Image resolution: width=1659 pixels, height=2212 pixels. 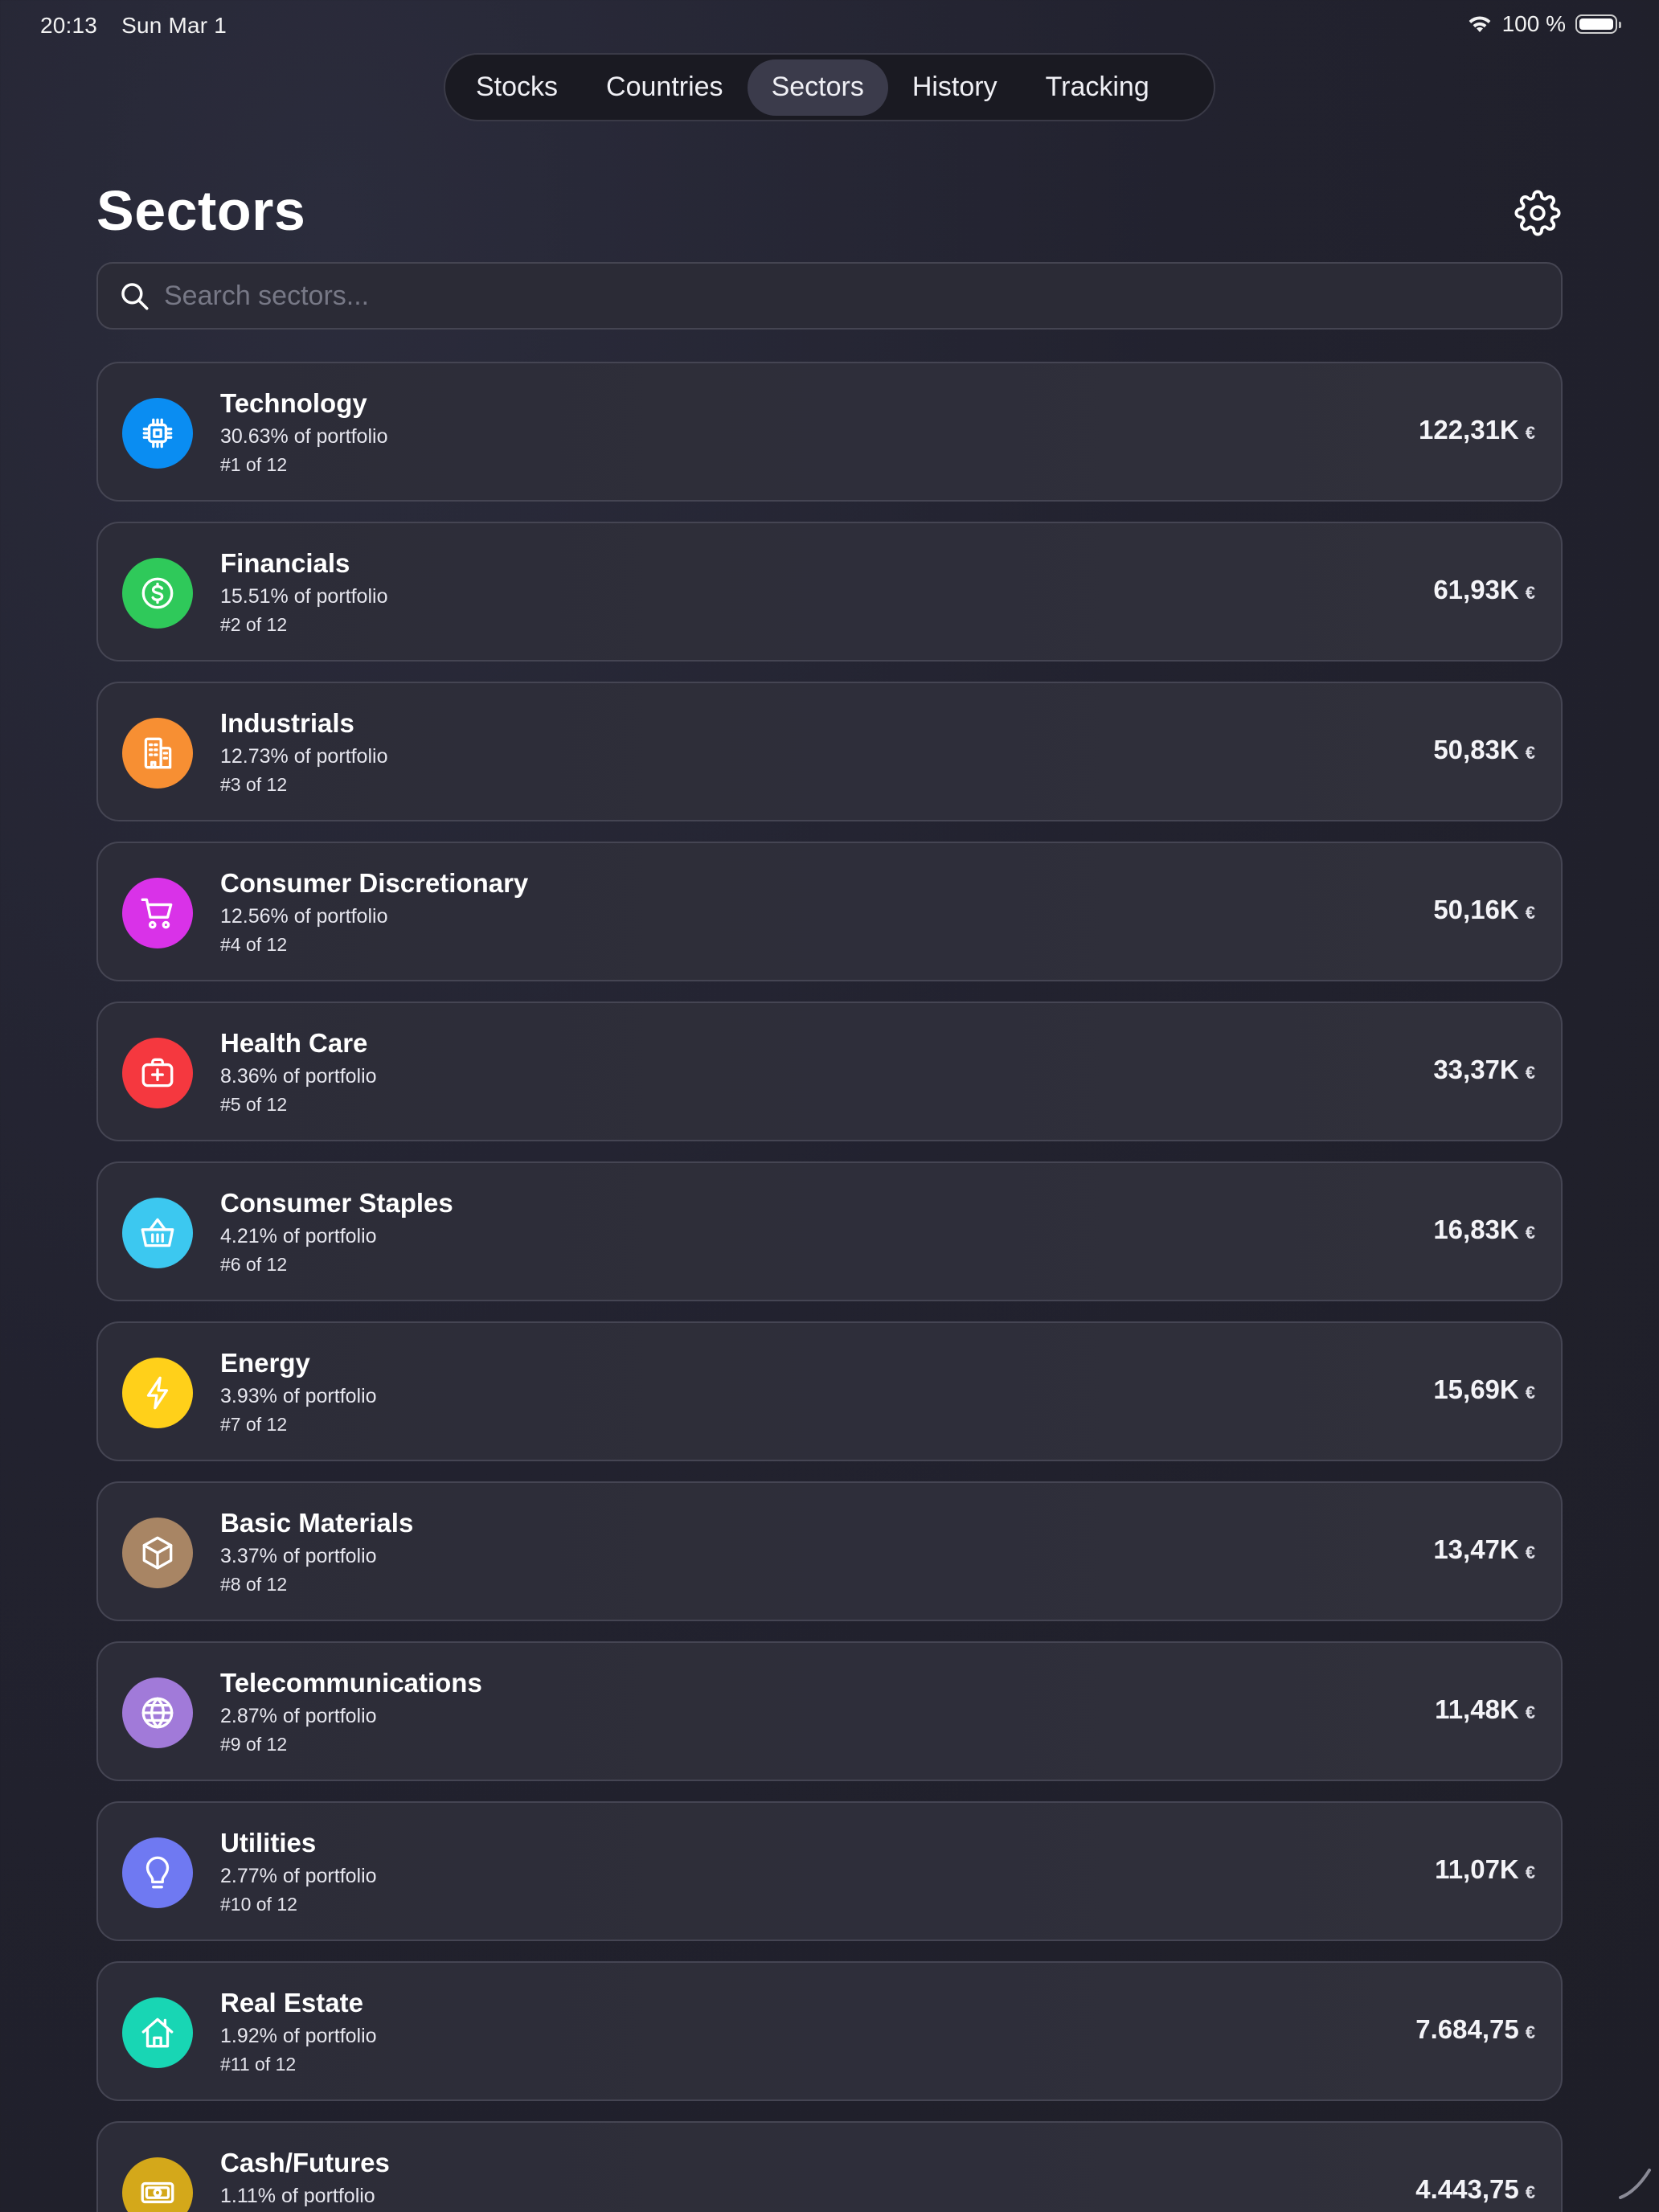 What do you see at coordinates (304, 596) in the screenshot?
I see `sector-percent: 15.51% of portfolio` at bounding box center [304, 596].